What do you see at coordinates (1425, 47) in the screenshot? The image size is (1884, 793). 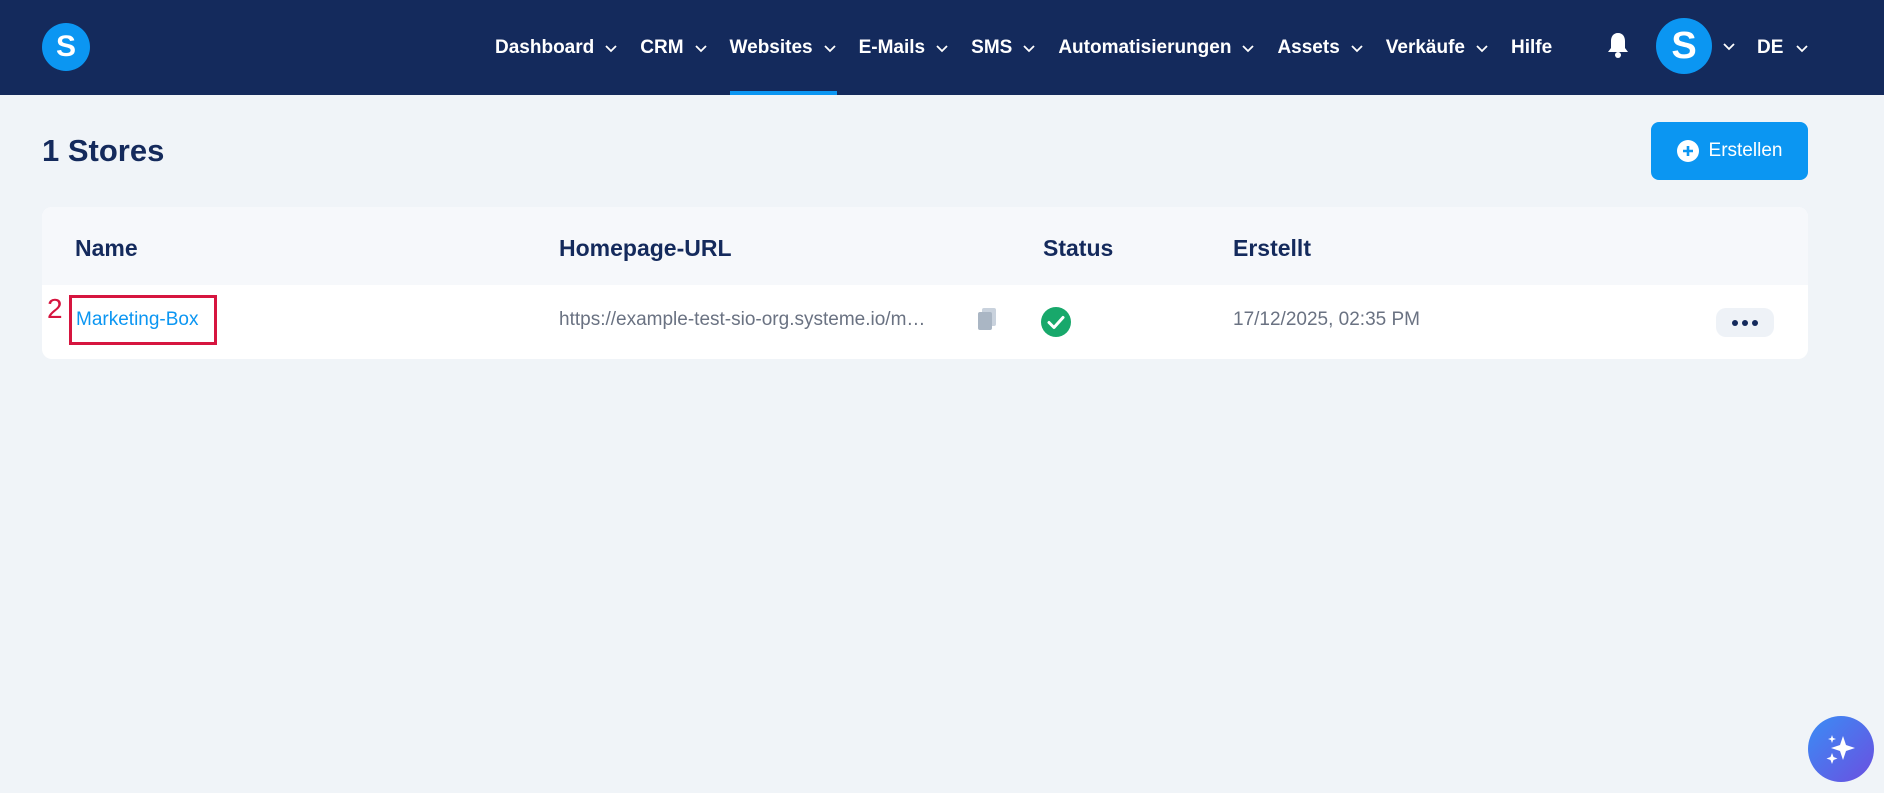 I see `nav-item-label: Verkäufe` at bounding box center [1425, 47].